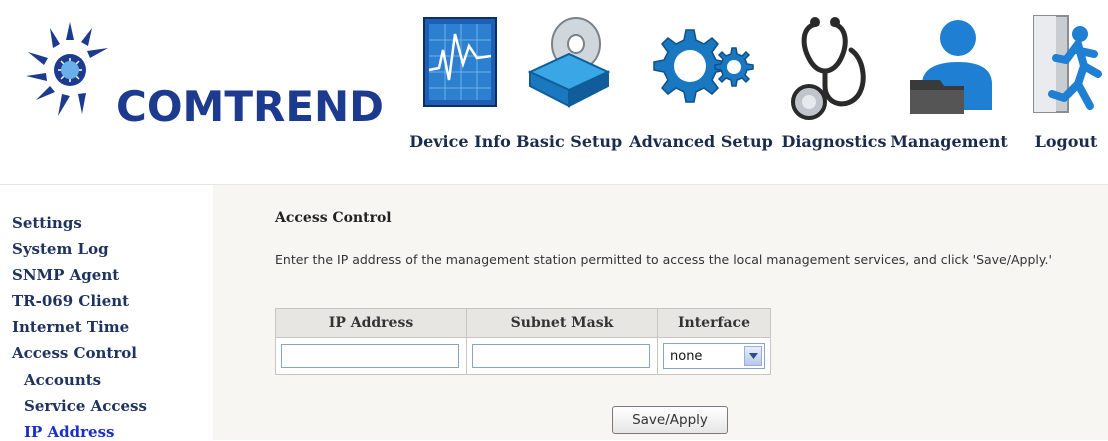 This screenshot has height=441, width=1108. What do you see at coordinates (949, 67) in the screenshot?
I see `user-folder-icon` at bounding box center [949, 67].